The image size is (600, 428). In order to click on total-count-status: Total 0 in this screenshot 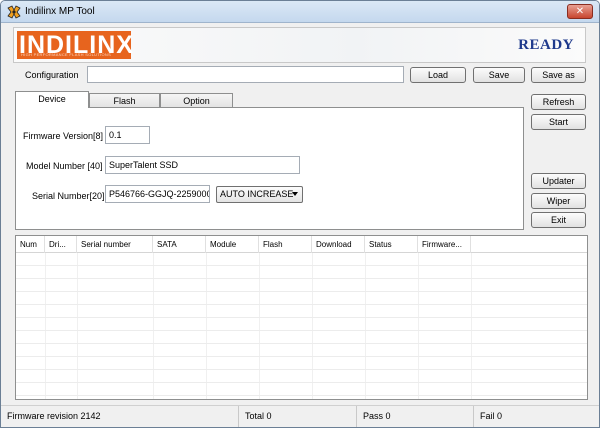, I will do `click(298, 416)`.